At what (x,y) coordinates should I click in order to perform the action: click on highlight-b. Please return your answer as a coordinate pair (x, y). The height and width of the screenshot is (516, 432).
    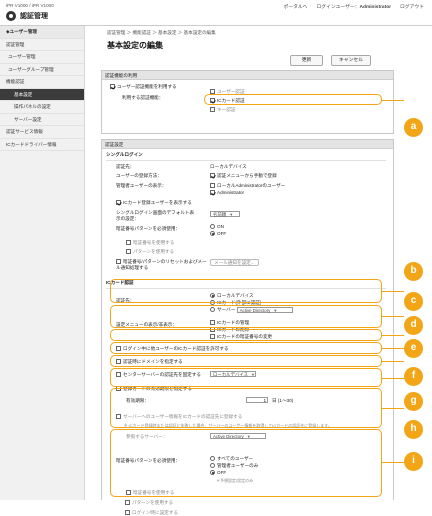
    Looking at the image, I should click on (246, 291).